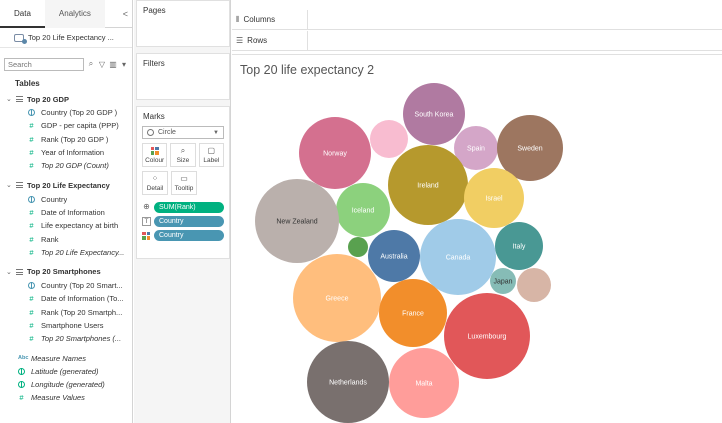  Describe the element at coordinates (66, 272) in the screenshot. I see `table-header: ⌄ Top 20 Smartphones` at that location.